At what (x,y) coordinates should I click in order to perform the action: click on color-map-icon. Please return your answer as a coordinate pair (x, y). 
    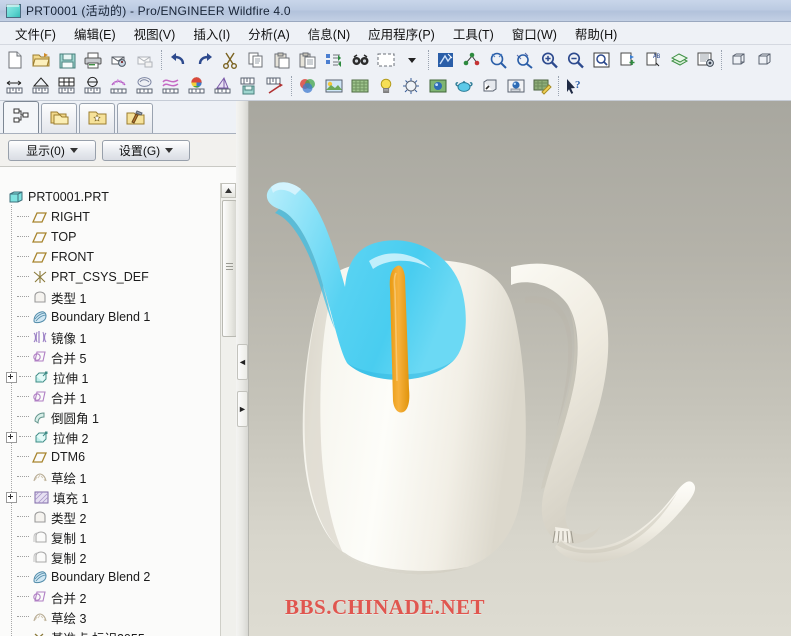
    Looking at the image, I should click on (197, 86).